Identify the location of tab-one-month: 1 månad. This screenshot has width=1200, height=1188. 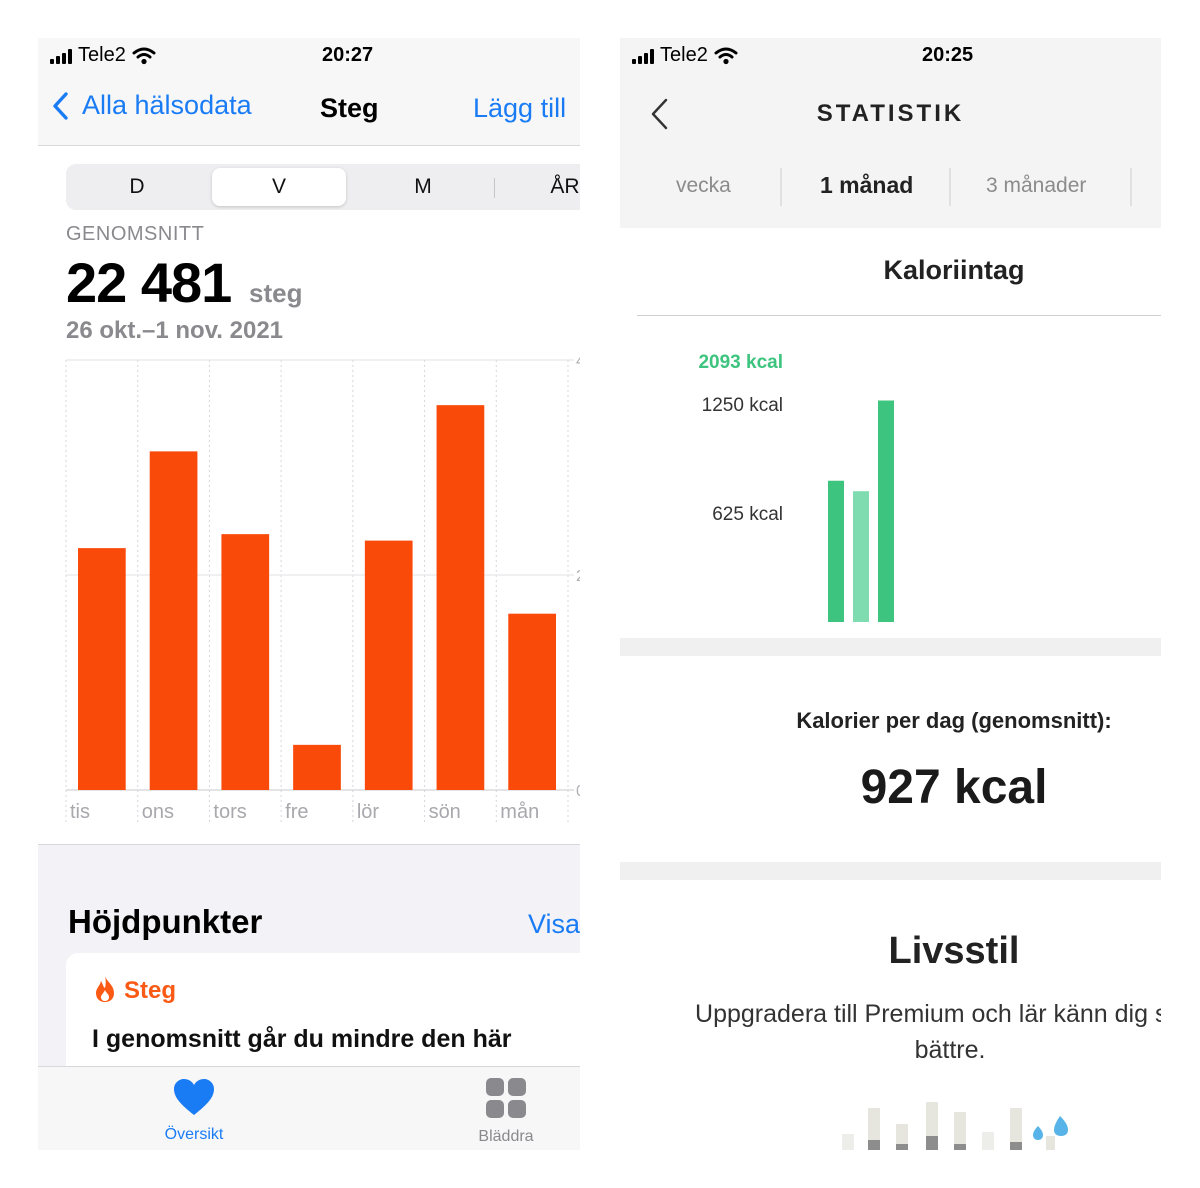
(866, 185).